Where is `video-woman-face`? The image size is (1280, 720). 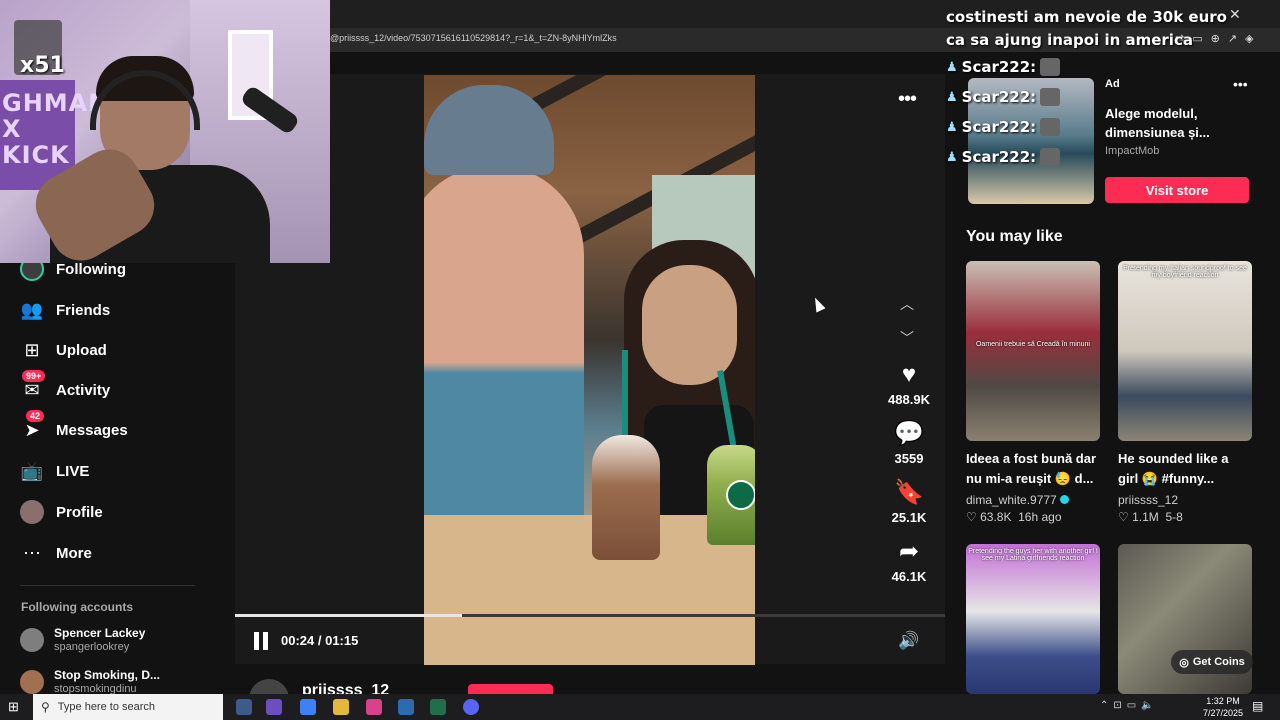
video-woman-face is located at coordinates (689, 325).